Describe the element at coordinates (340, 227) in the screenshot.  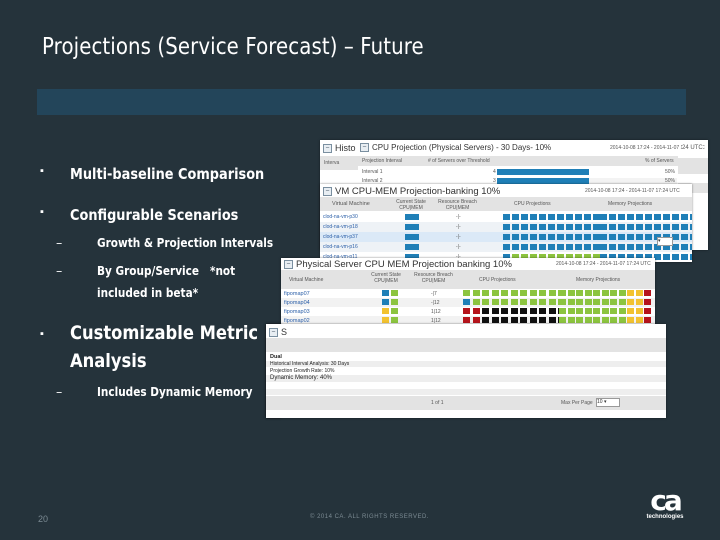
I see `vm-name-link: clod-na-vm-p18` at that location.